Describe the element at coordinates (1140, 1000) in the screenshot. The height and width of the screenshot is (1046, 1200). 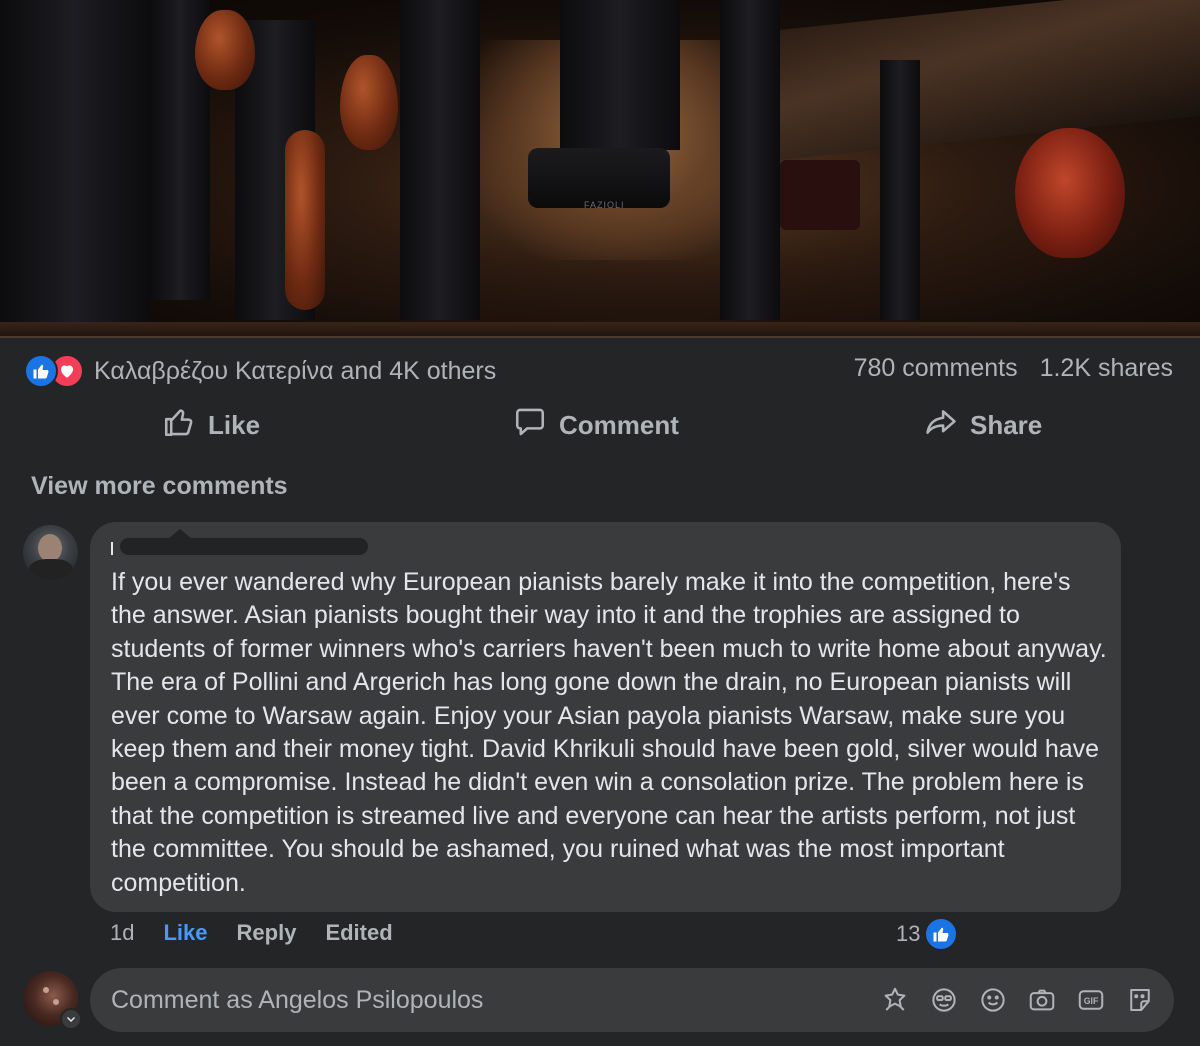
I see `sticker-icon` at that location.